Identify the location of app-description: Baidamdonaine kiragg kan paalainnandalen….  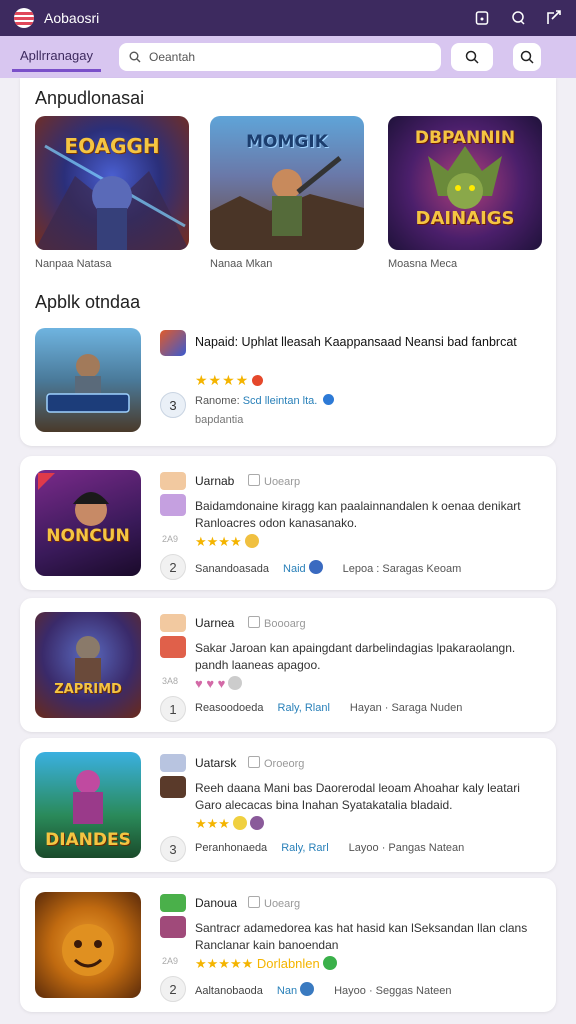
(358, 514).